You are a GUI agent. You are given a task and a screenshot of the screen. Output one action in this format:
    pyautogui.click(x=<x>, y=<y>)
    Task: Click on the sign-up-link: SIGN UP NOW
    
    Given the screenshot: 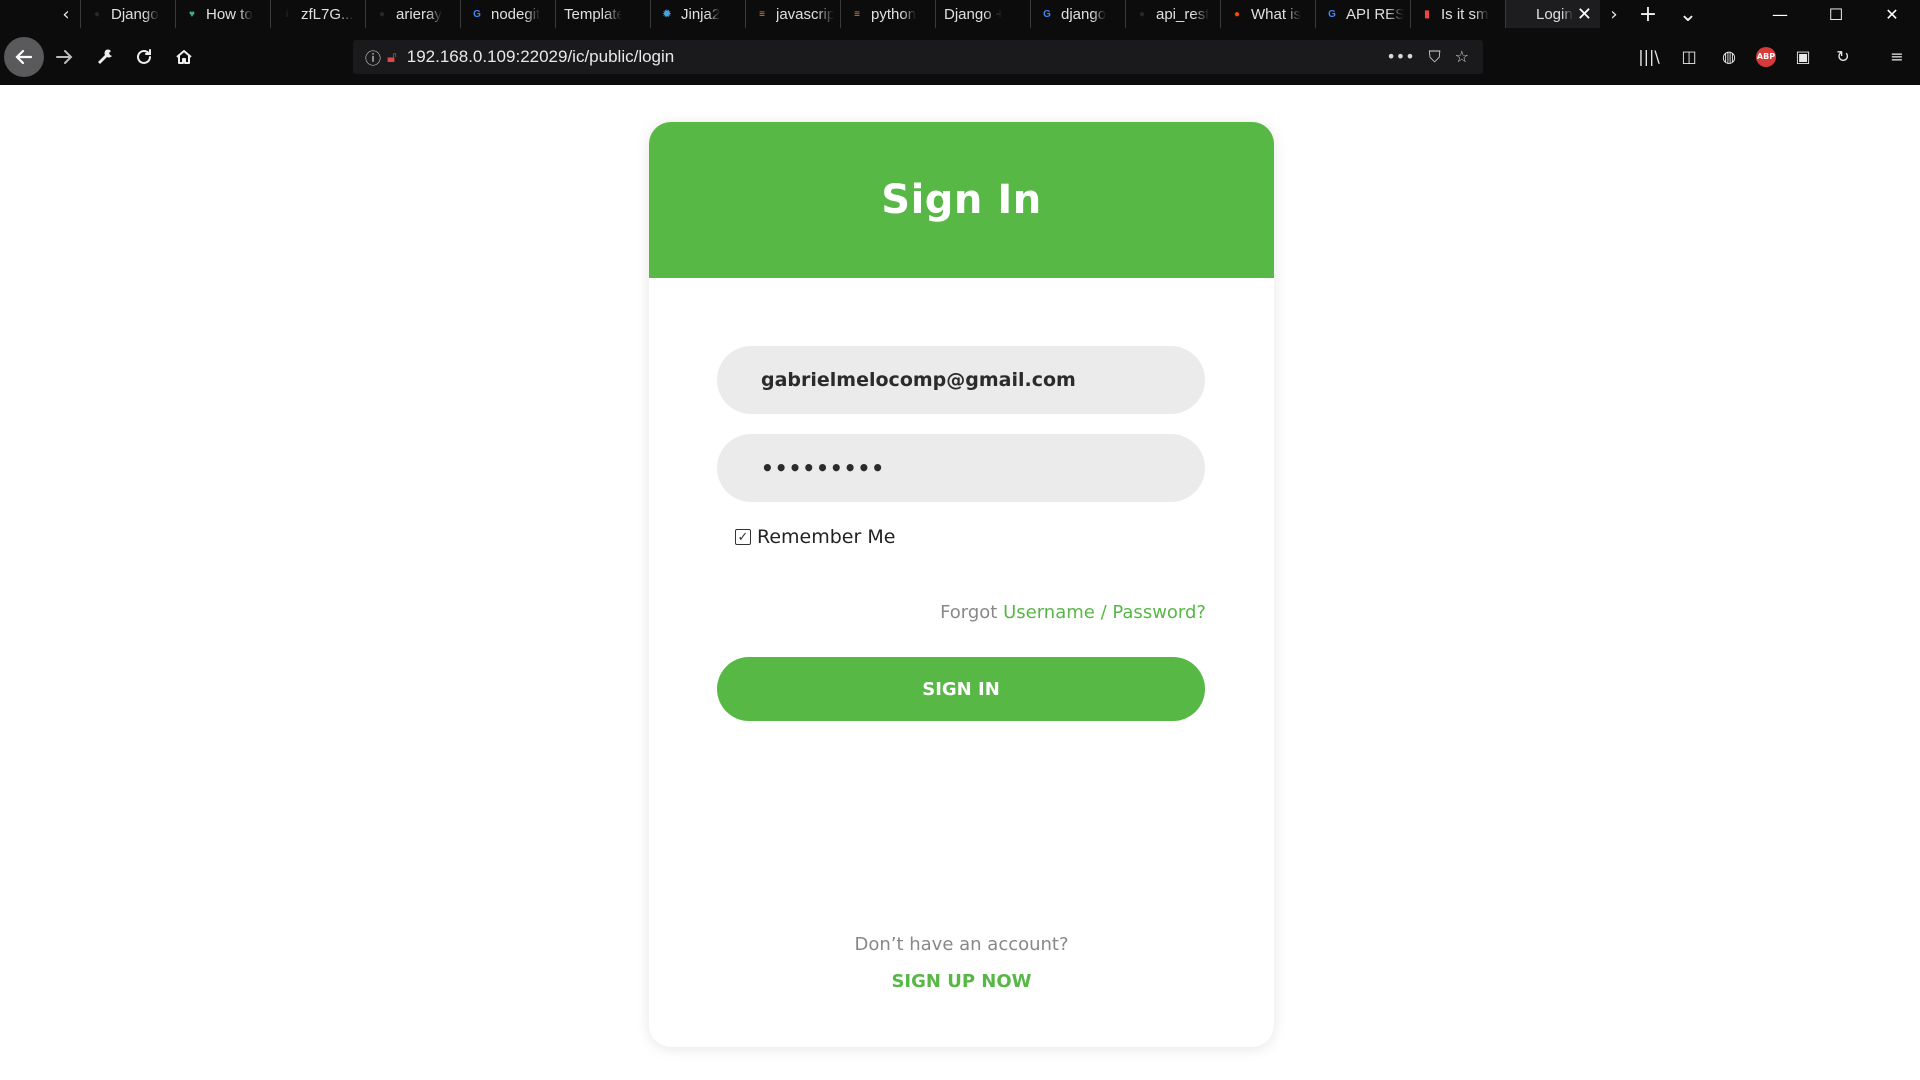 What is the action you would take?
    pyautogui.click(x=961, y=981)
    